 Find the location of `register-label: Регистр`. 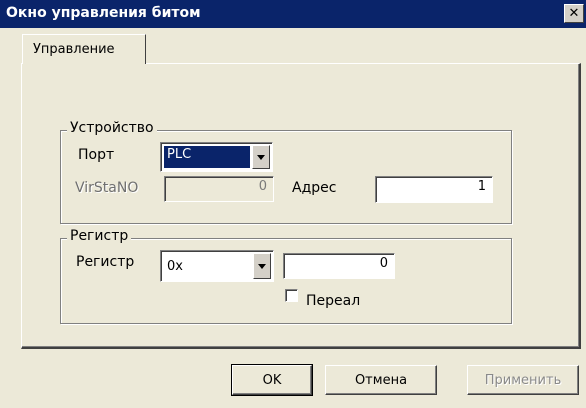

register-label: Регистр is located at coordinates (105, 262).